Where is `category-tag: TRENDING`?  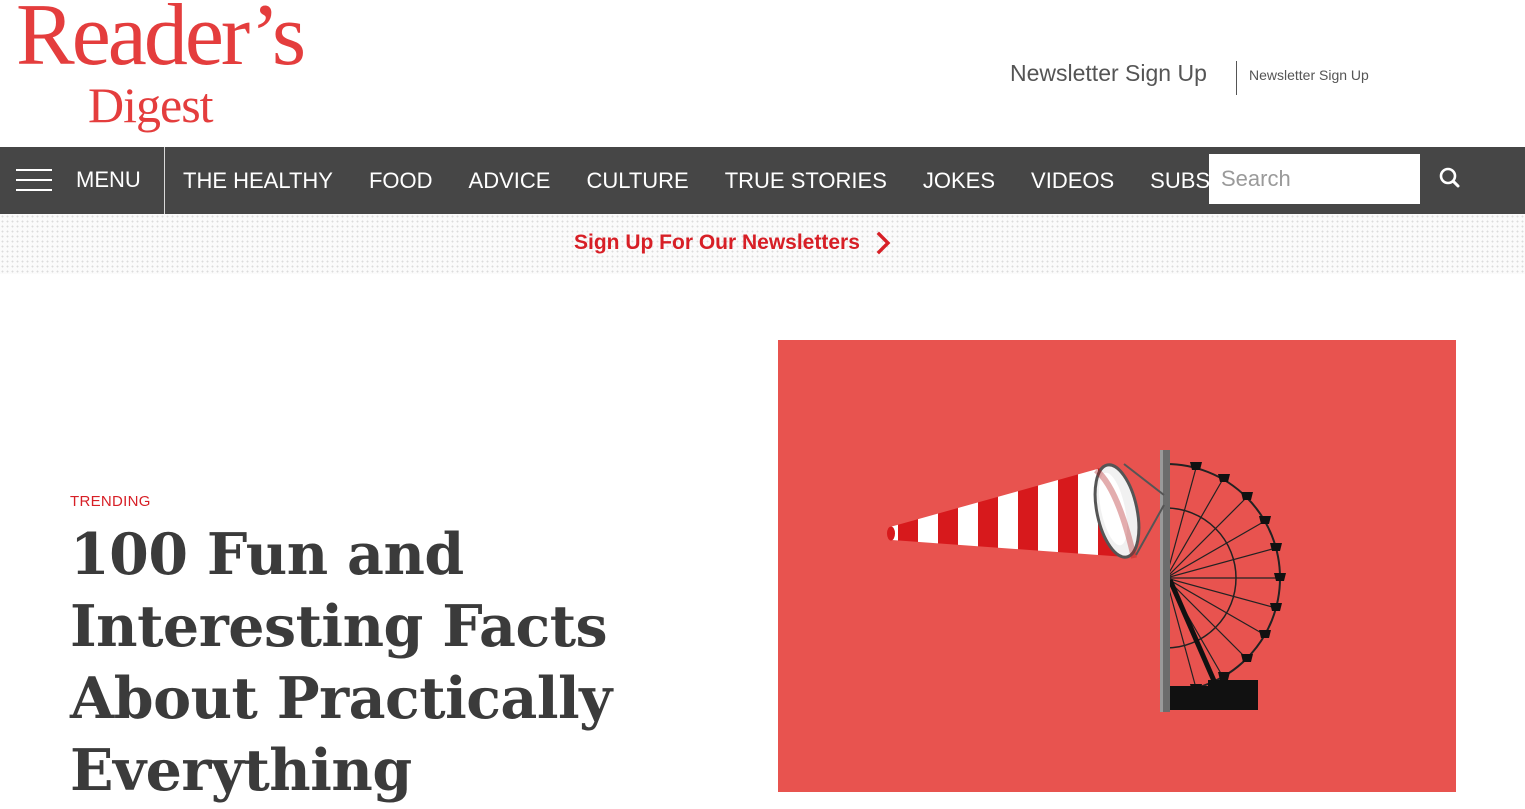
category-tag: TRENDING is located at coordinates (110, 501).